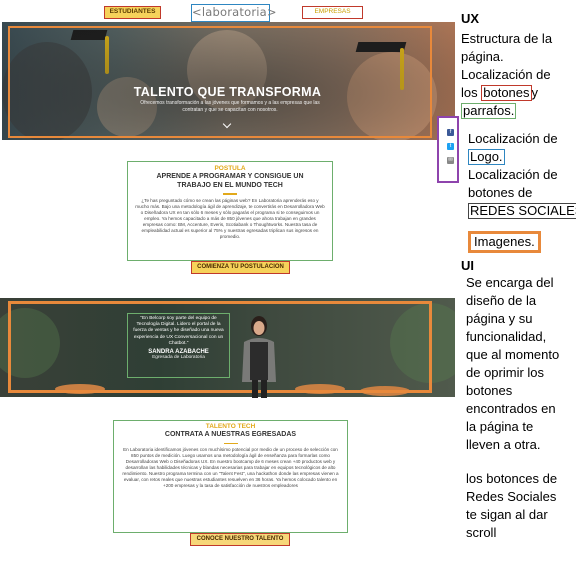 This screenshot has height=569, width=576. I want to click on social-sidebar: f t ✉, so click(448, 149).